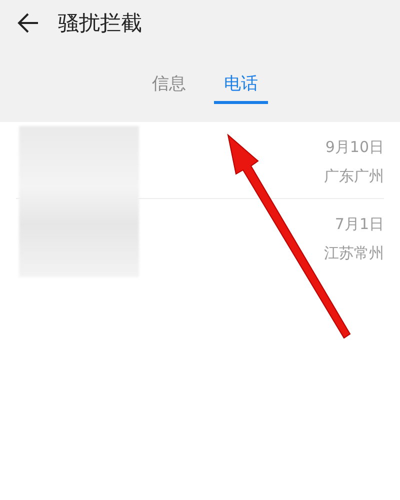 This screenshot has height=500, width=400. I want to click on call-location: 广东广州, so click(354, 176).